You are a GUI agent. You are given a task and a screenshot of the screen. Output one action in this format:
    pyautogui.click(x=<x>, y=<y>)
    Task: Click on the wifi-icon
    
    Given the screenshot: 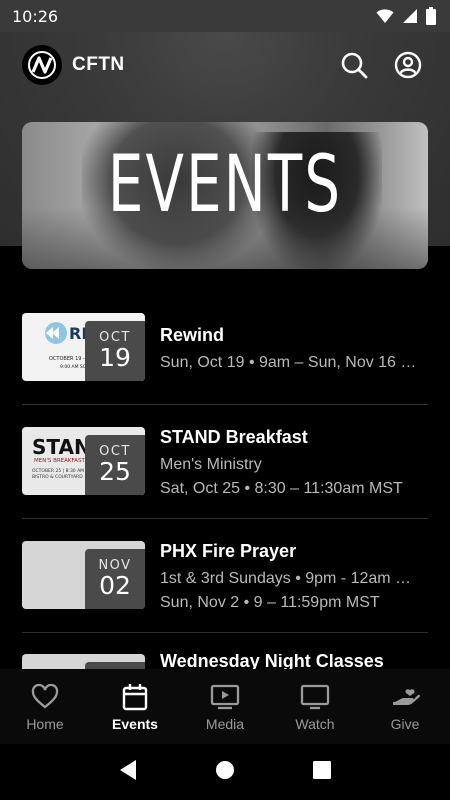 What is the action you would take?
    pyautogui.click(x=385, y=16)
    